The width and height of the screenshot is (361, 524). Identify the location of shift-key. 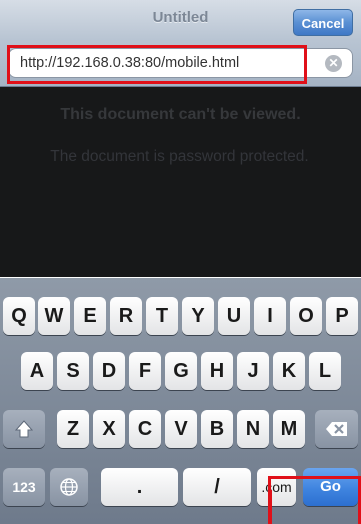
(24, 429).